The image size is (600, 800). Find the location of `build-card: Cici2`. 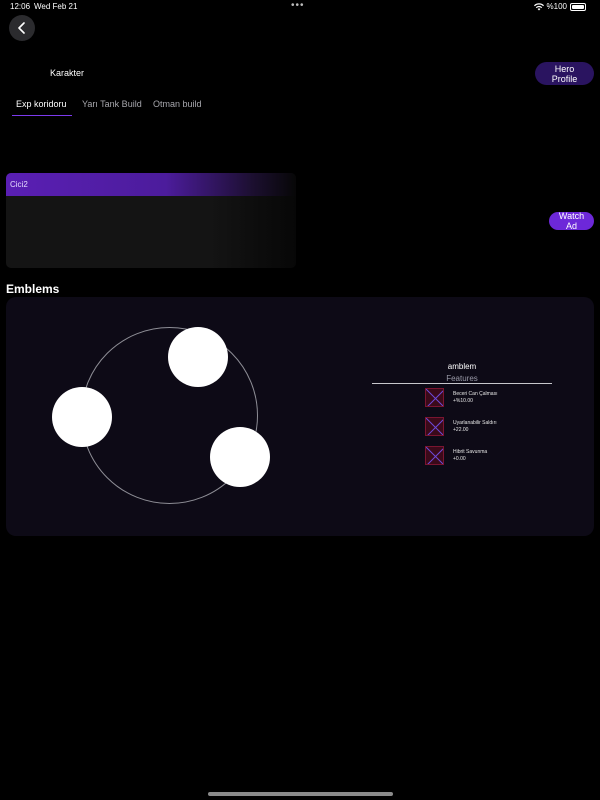

build-card: Cici2 is located at coordinates (151, 220).